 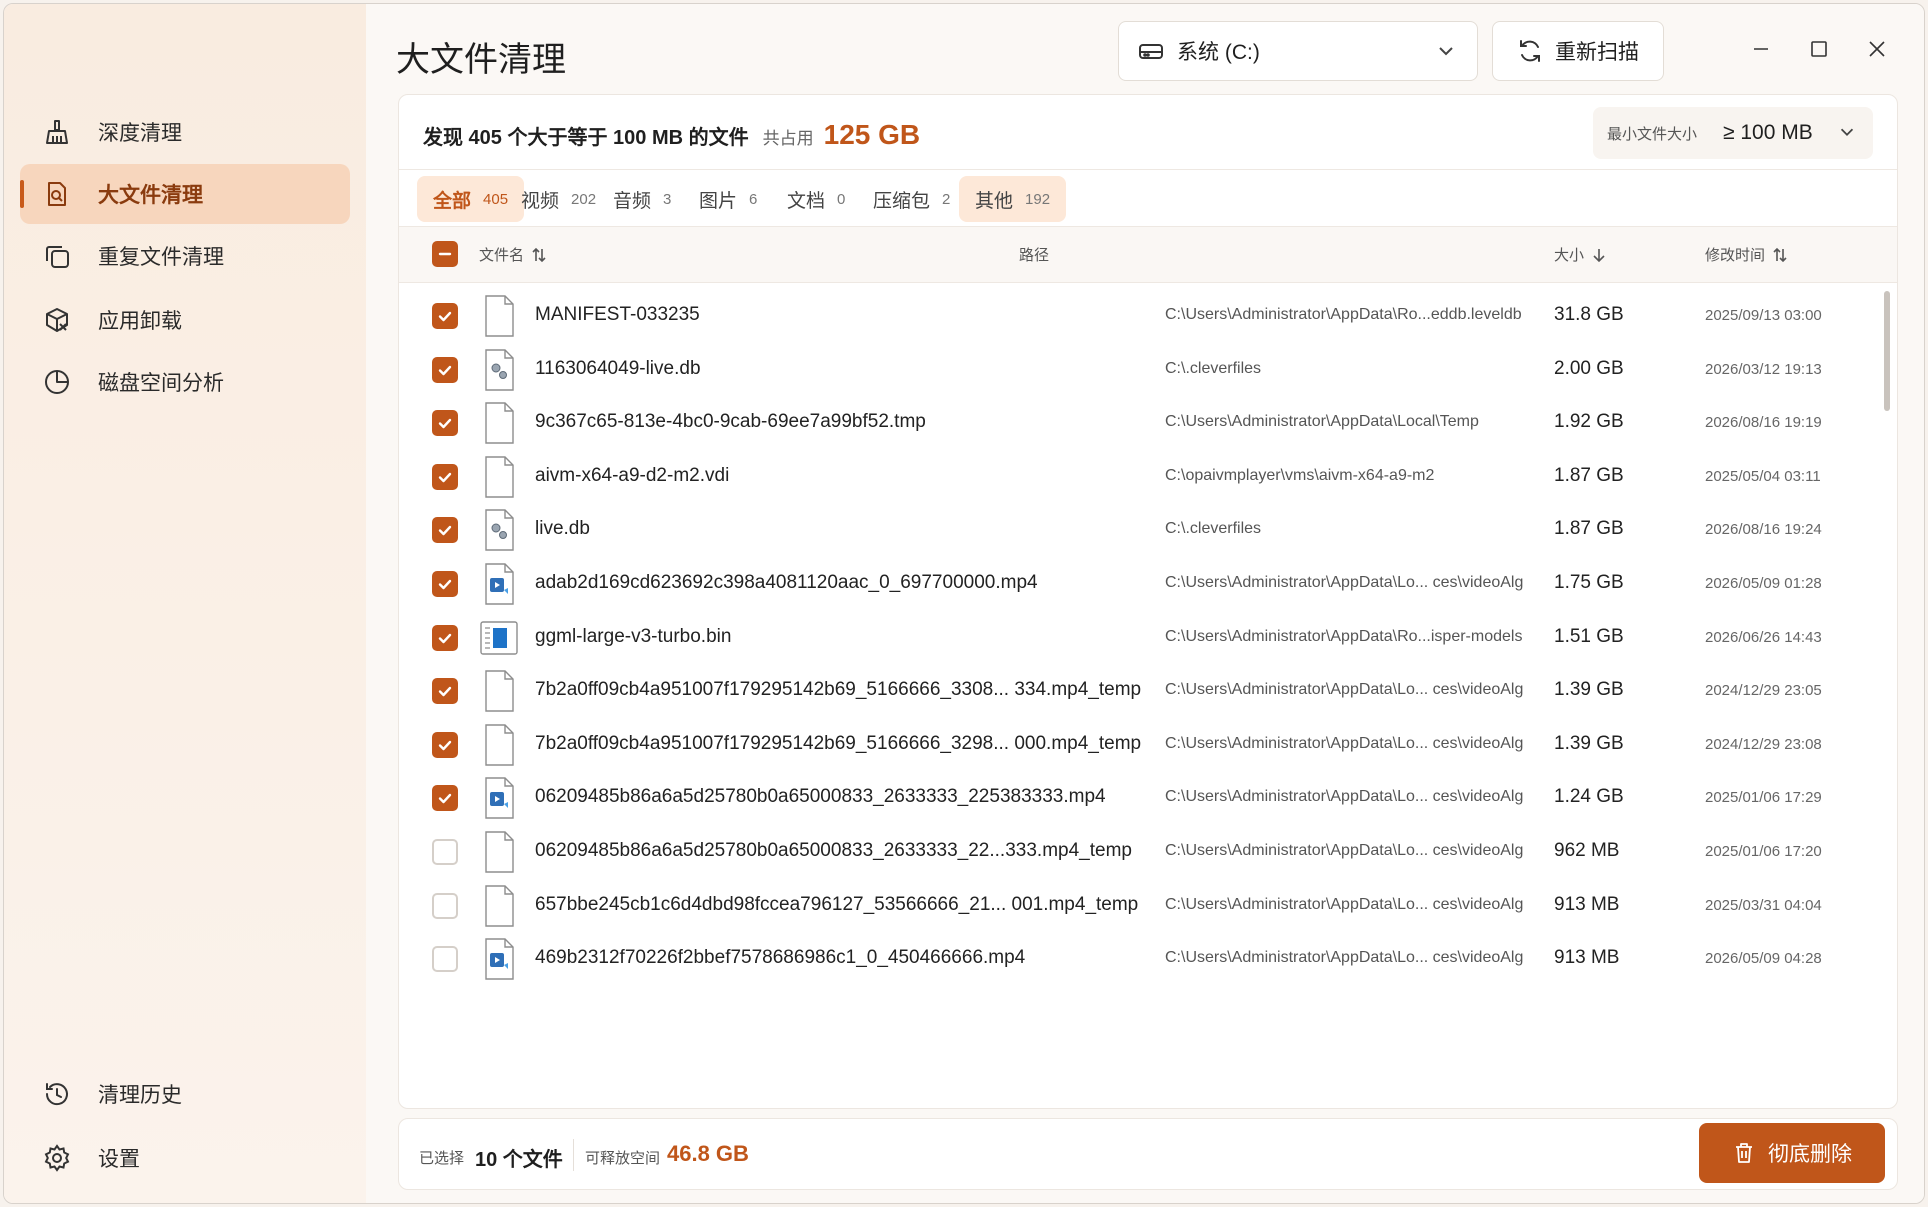 What do you see at coordinates (1877, 49) in the screenshot?
I see `close-button` at bounding box center [1877, 49].